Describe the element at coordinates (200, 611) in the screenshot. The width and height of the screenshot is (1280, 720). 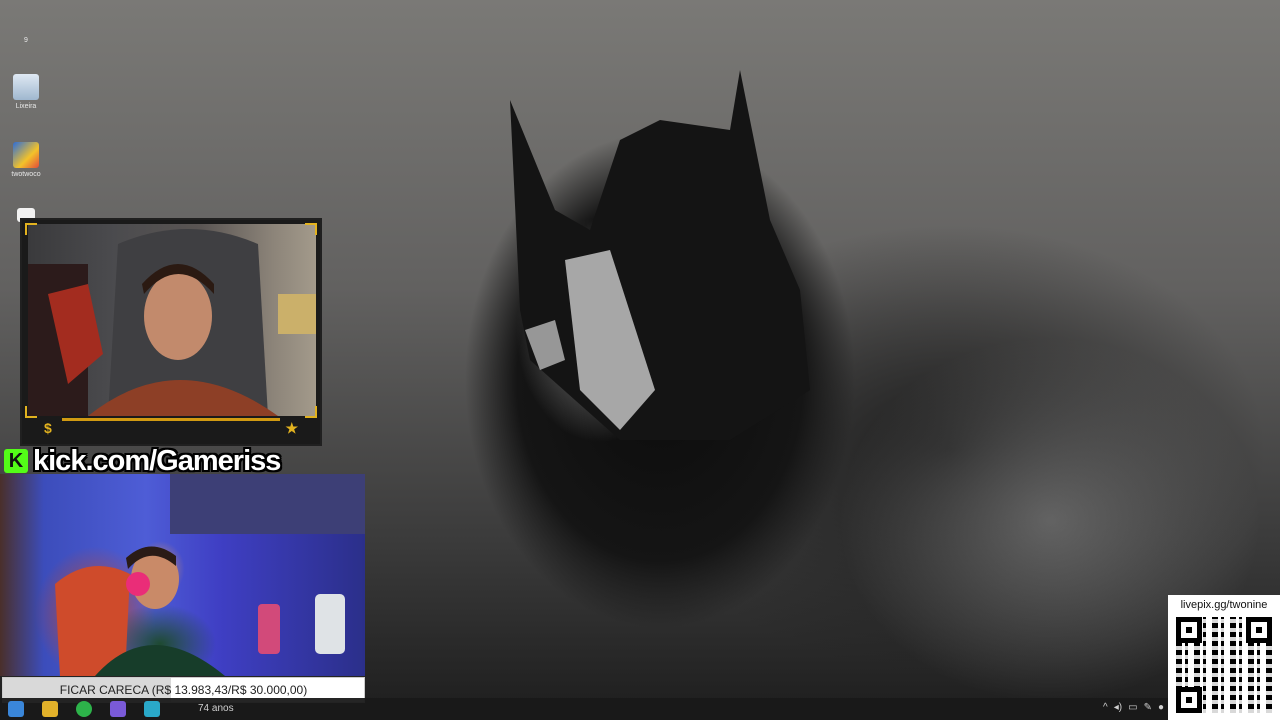
I see `webcam-guest-scene` at that location.